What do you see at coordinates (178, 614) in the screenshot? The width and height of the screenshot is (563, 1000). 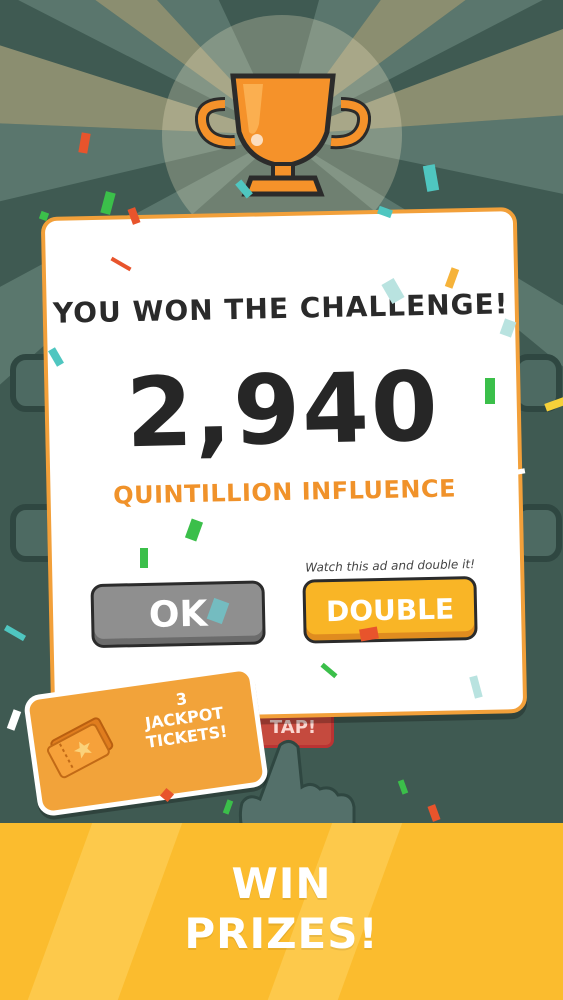 I see `ok-button: OK` at bounding box center [178, 614].